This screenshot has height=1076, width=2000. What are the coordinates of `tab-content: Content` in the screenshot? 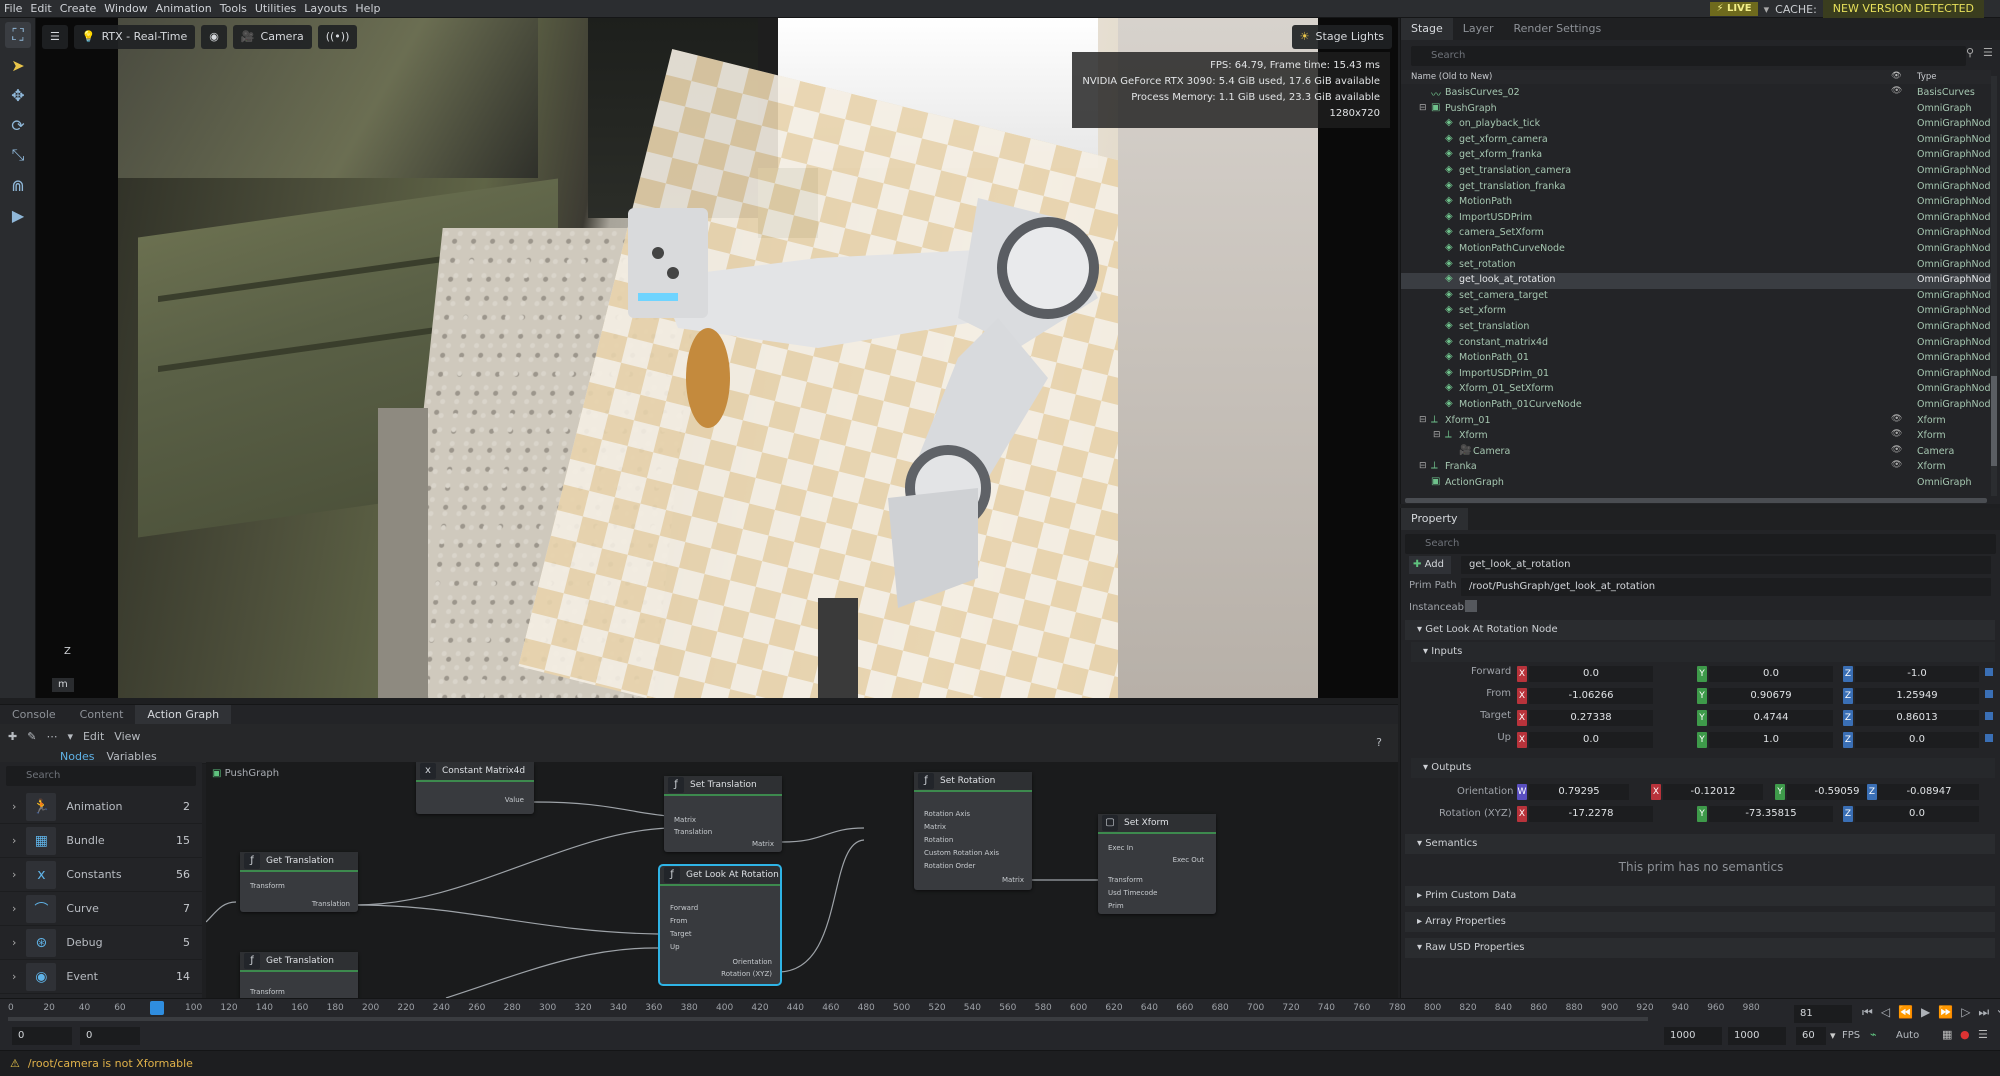 It's located at (102, 714).